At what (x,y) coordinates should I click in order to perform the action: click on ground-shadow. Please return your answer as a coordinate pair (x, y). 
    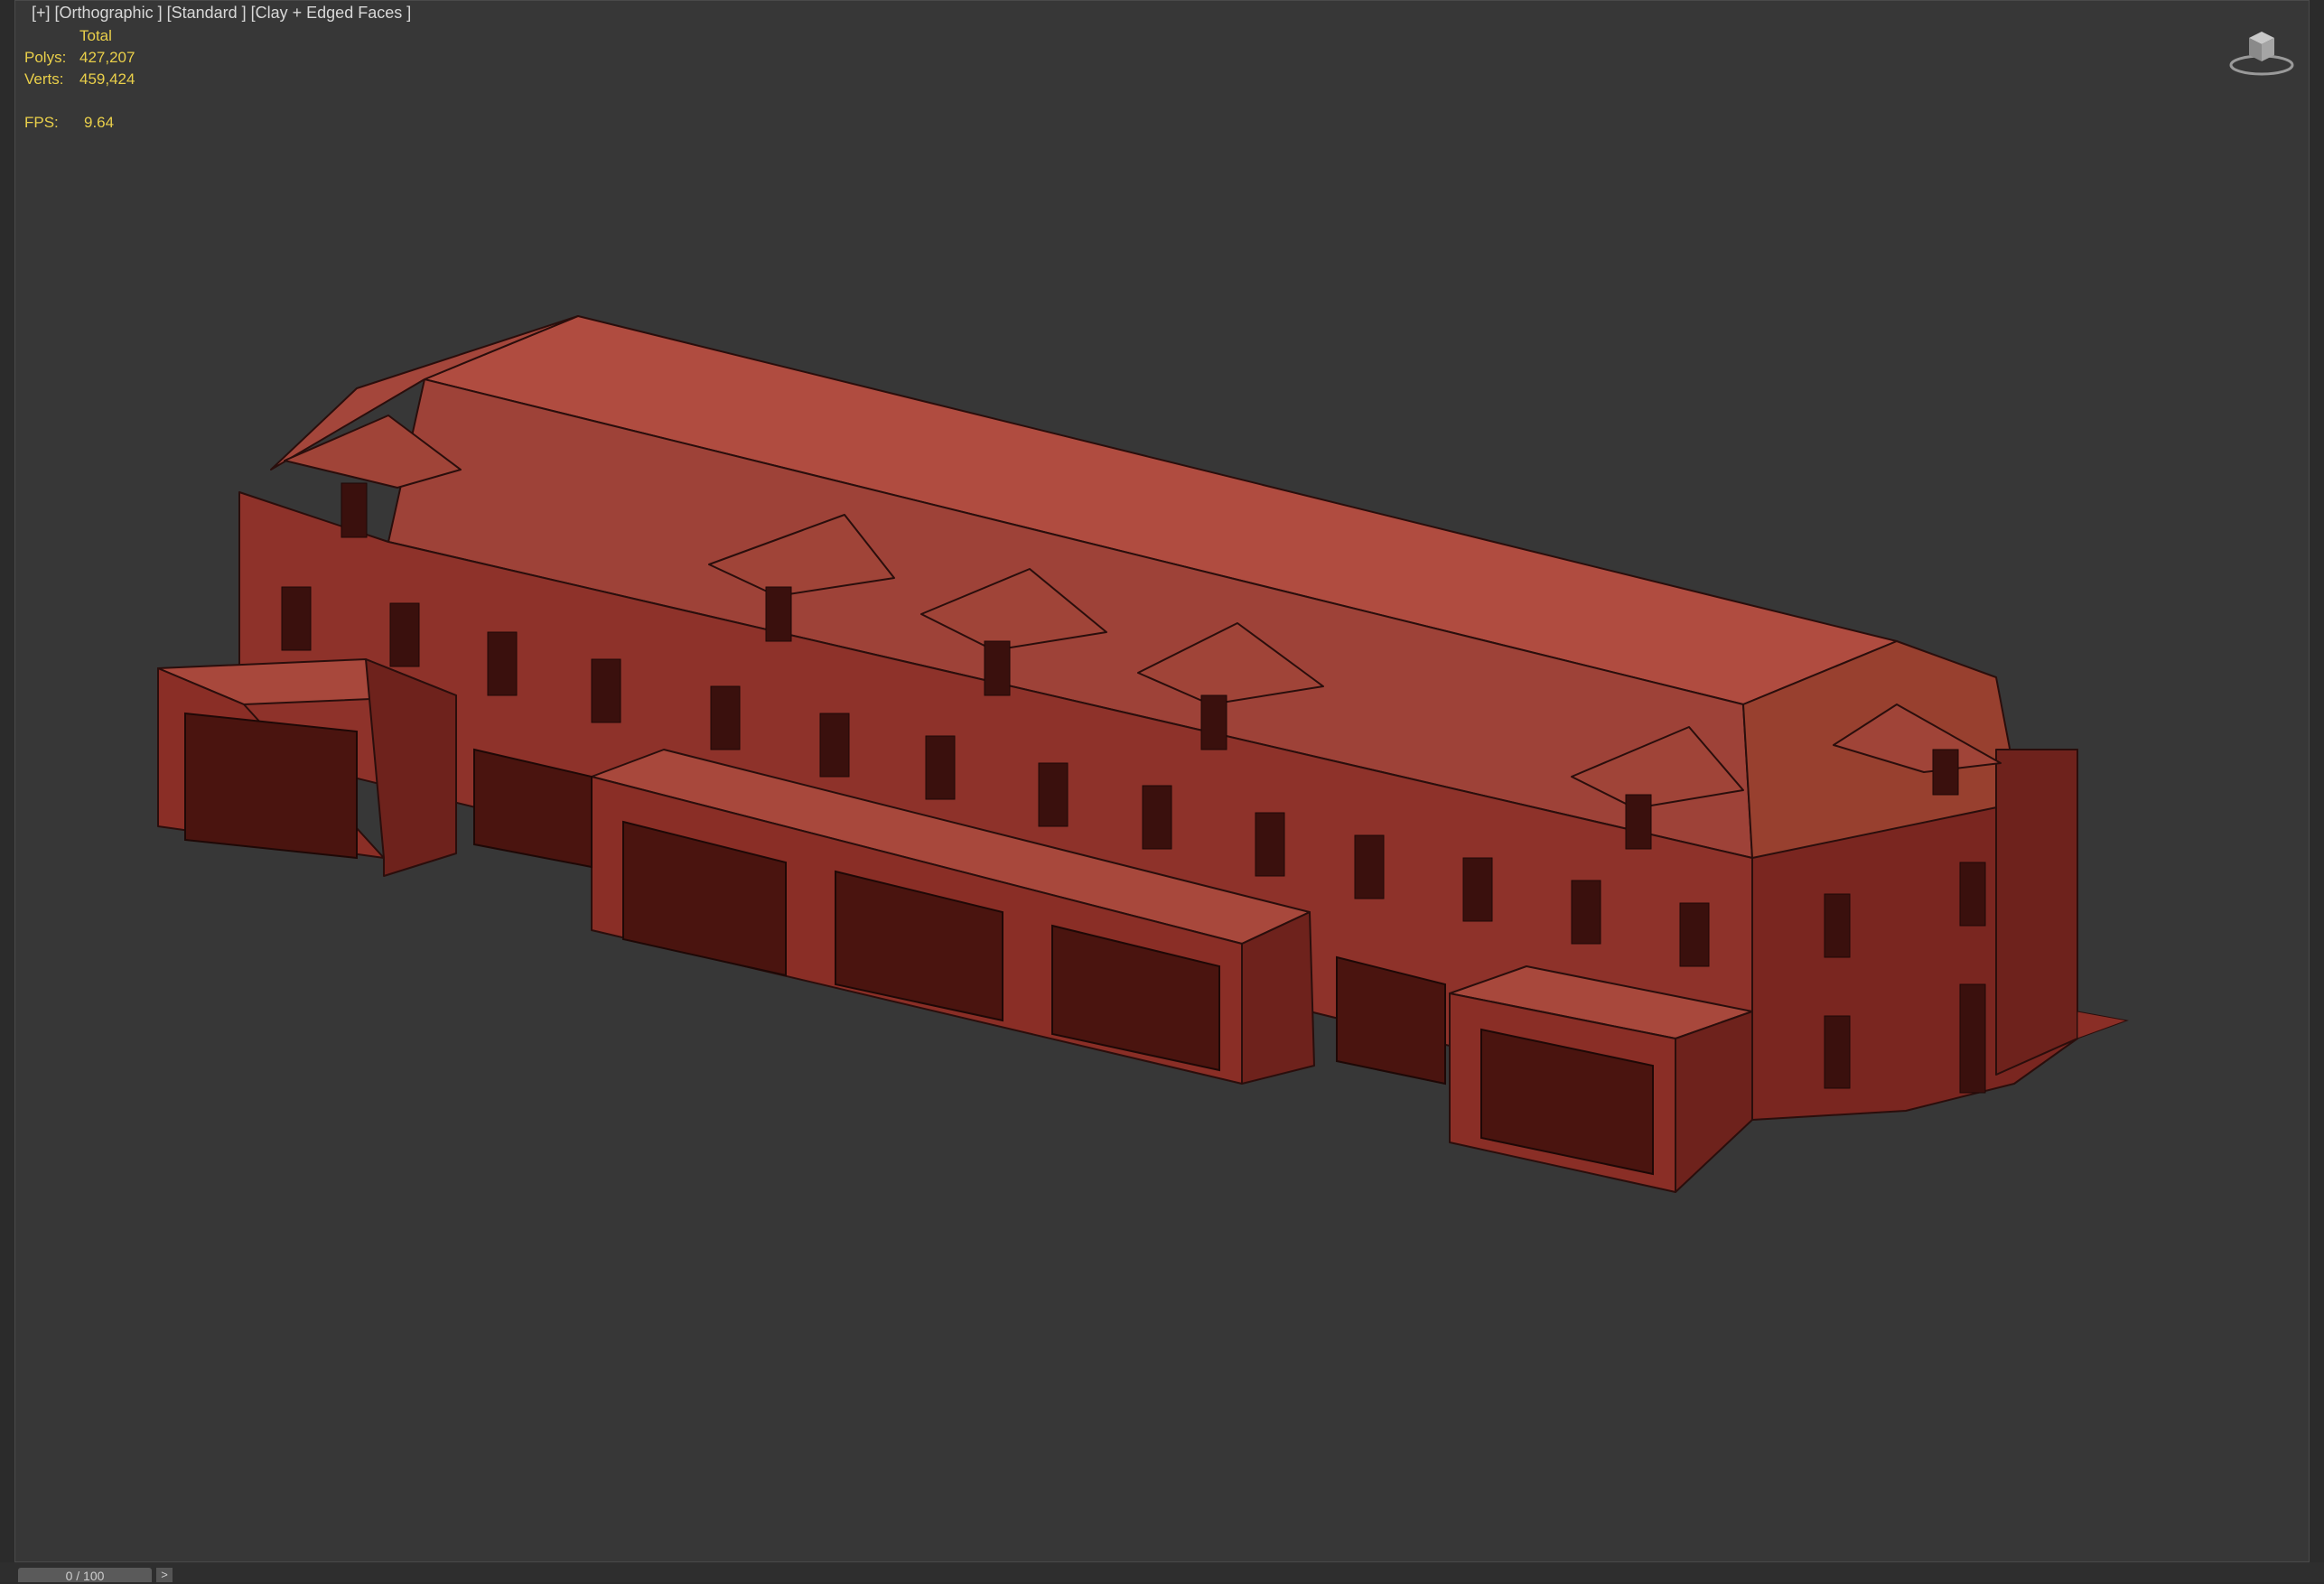
    Looking at the image, I should click on (2103, 1025).